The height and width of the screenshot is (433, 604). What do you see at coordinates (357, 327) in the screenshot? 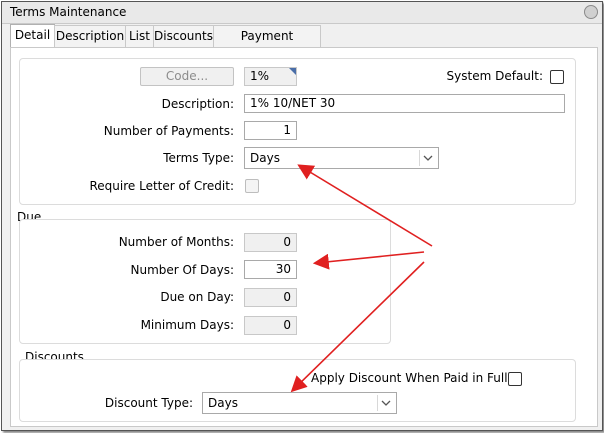
I see `arrow-to-discount-type` at bounding box center [357, 327].